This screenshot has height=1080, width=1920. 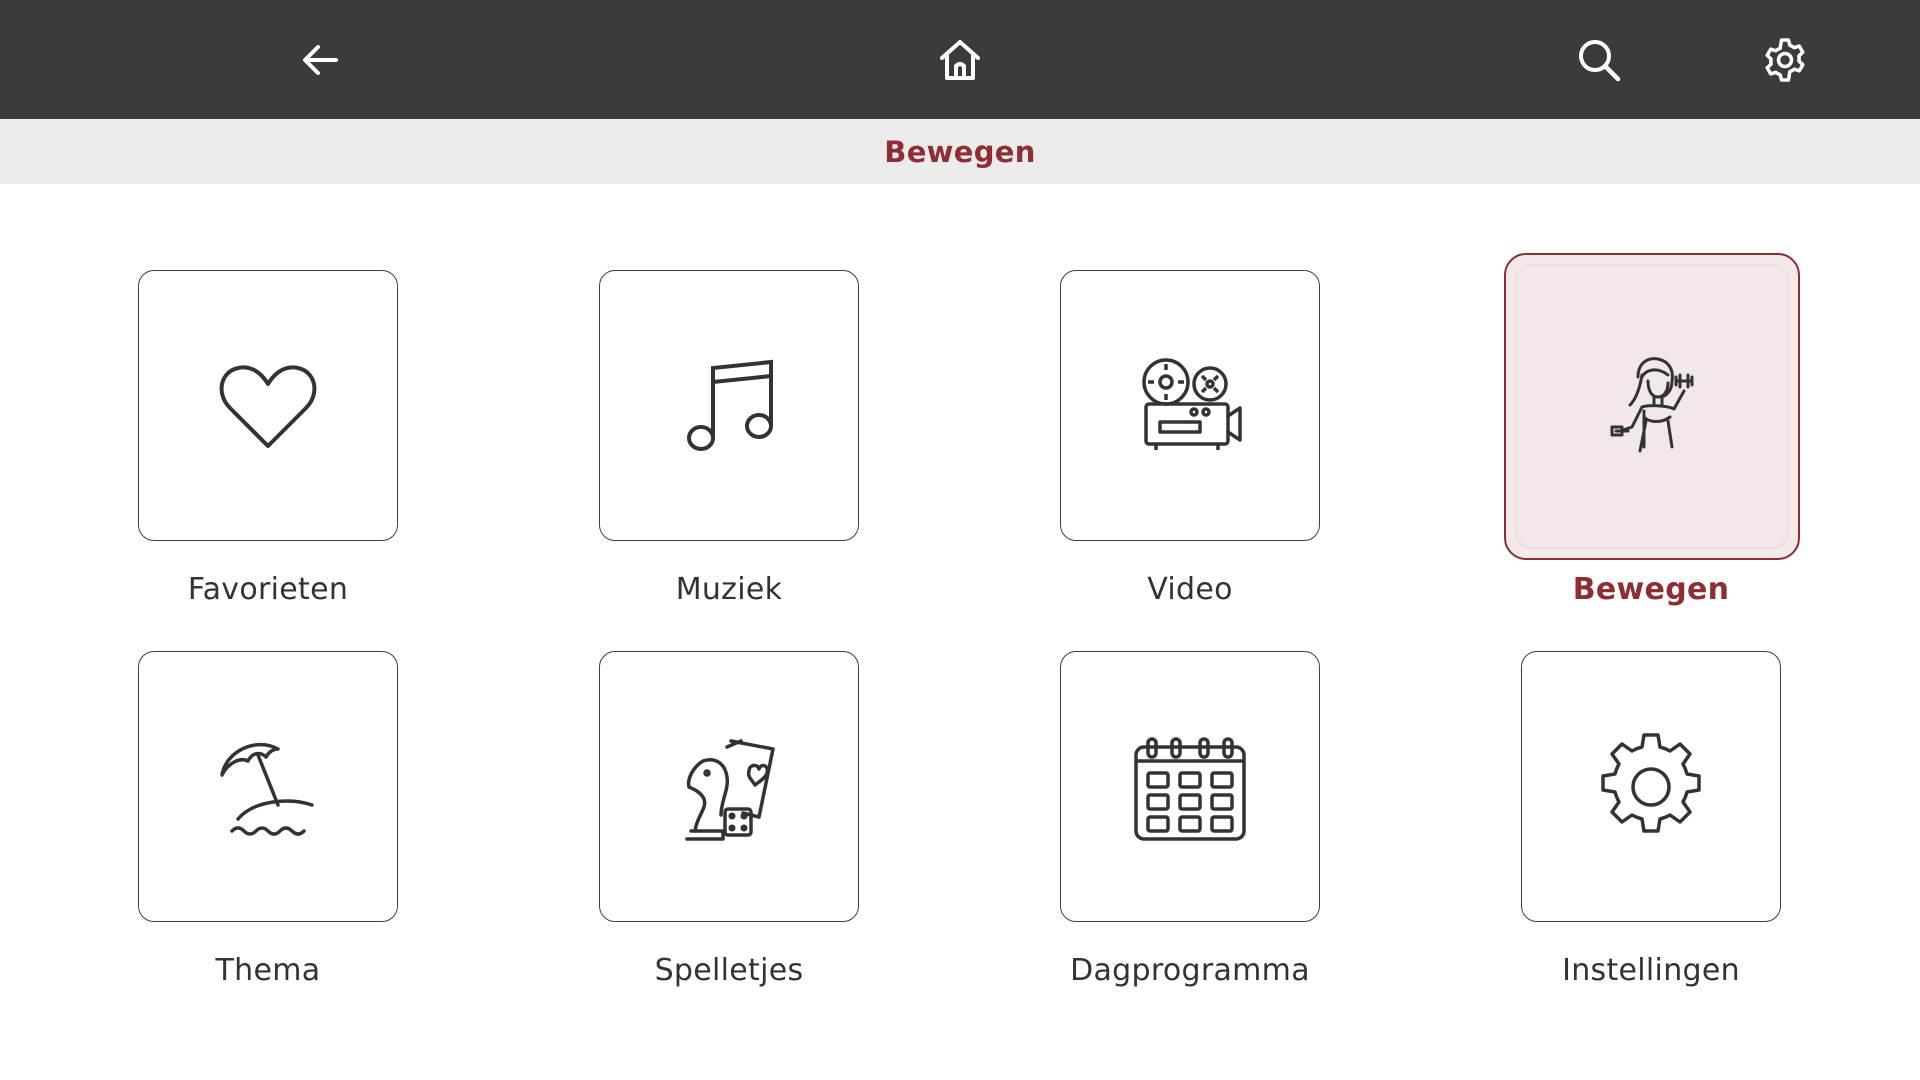 I want to click on tile-label: Video, so click(x=1190, y=589).